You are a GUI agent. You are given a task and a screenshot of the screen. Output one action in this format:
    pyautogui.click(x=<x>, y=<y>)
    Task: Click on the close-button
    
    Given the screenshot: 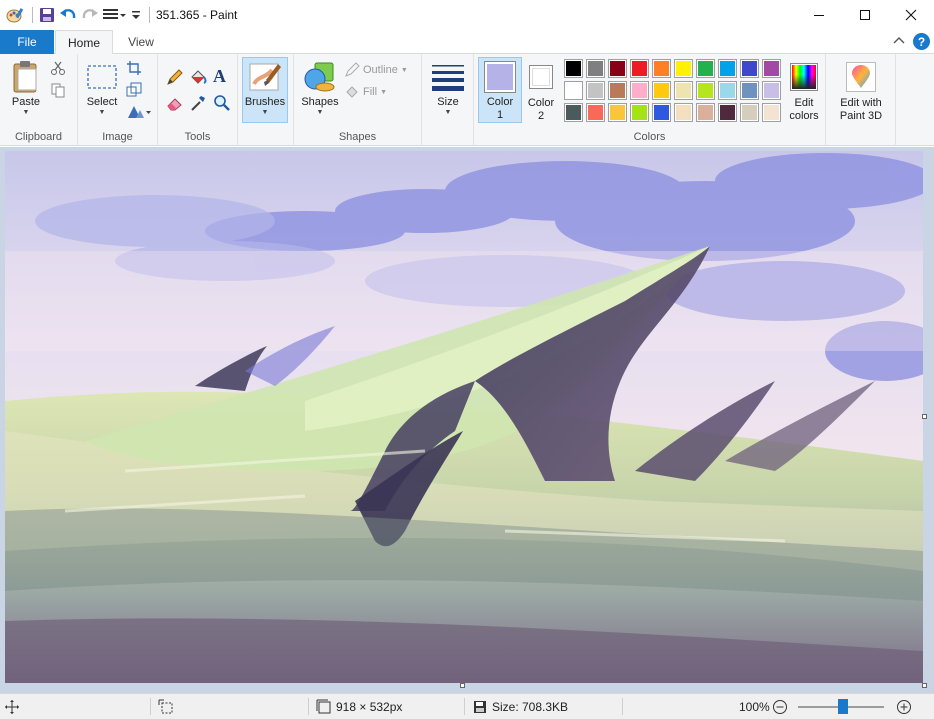 What is the action you would take?
    pyautogui.click(x=911, y=15)
    